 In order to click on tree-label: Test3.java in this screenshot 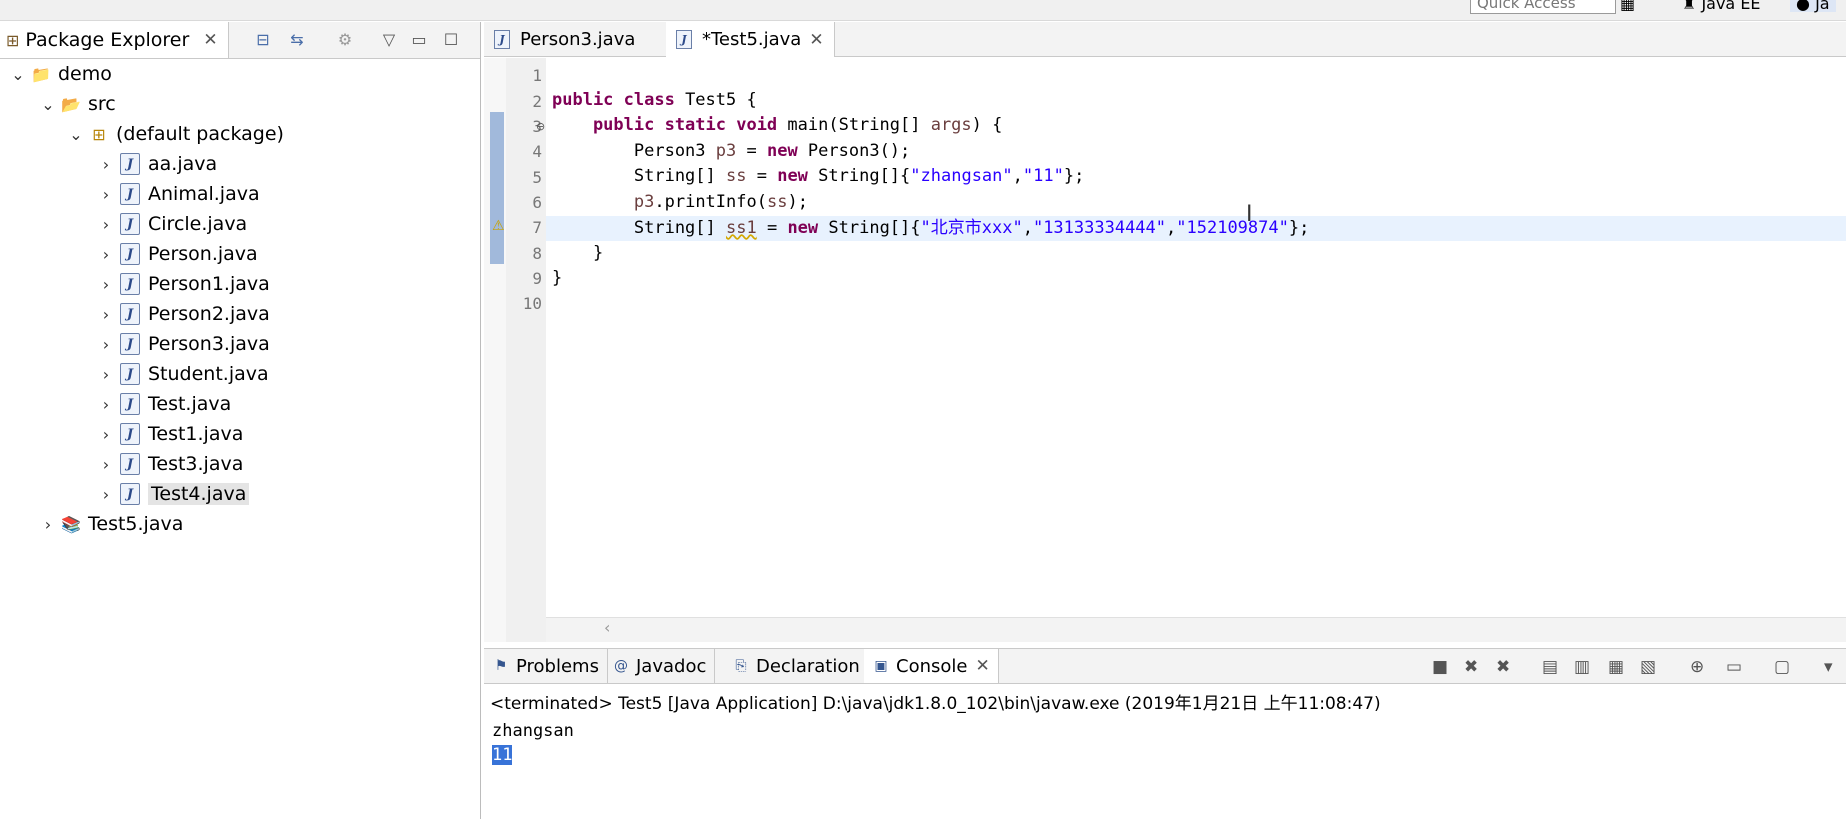, I will do `click(196, 464)`.